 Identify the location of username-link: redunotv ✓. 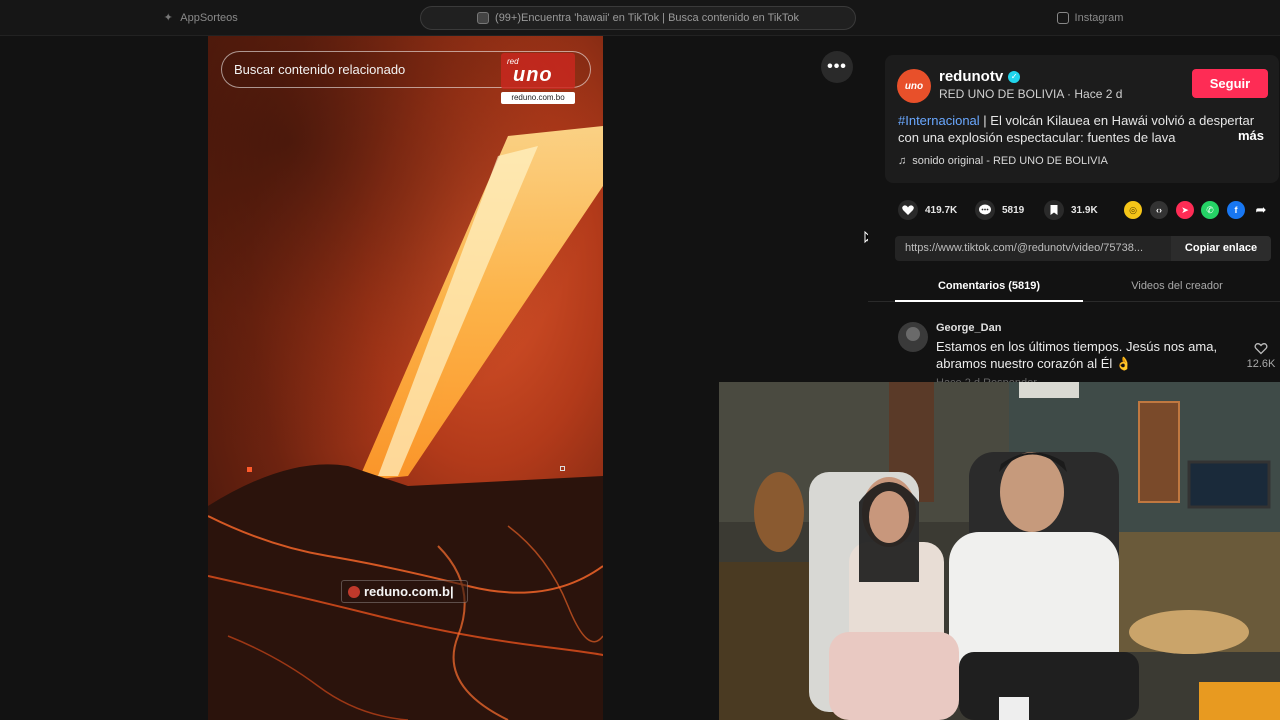
(980, 76).